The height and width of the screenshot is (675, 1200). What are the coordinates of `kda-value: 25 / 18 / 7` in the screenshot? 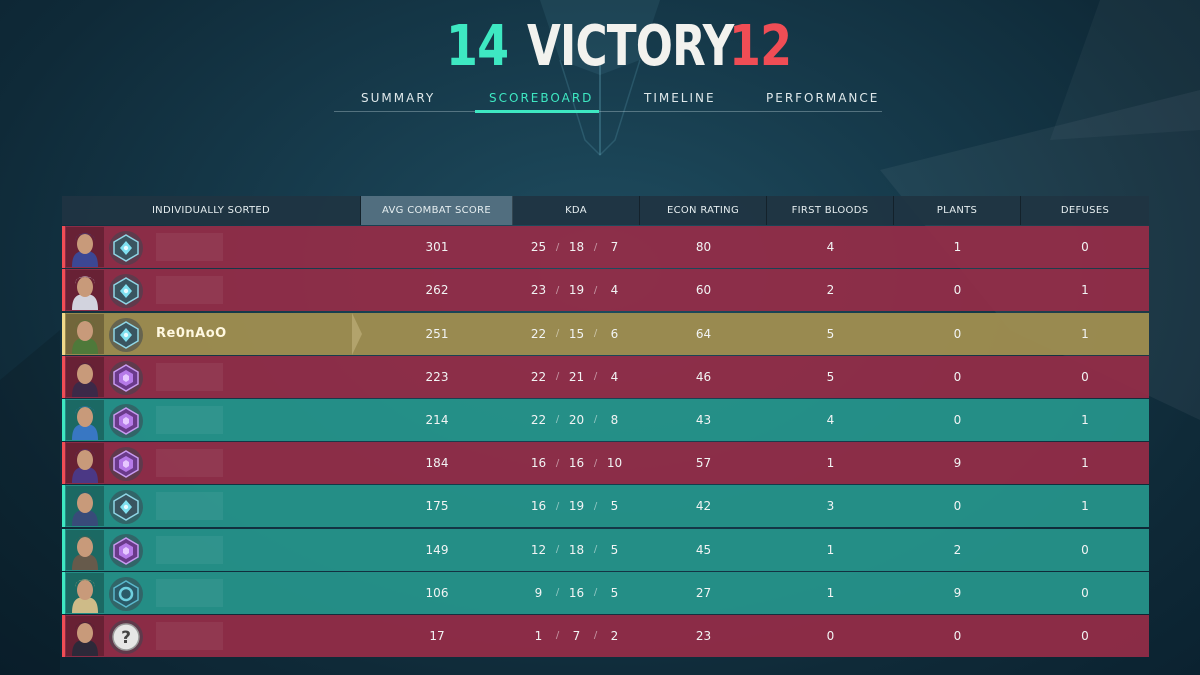 It's located at (576, 247).